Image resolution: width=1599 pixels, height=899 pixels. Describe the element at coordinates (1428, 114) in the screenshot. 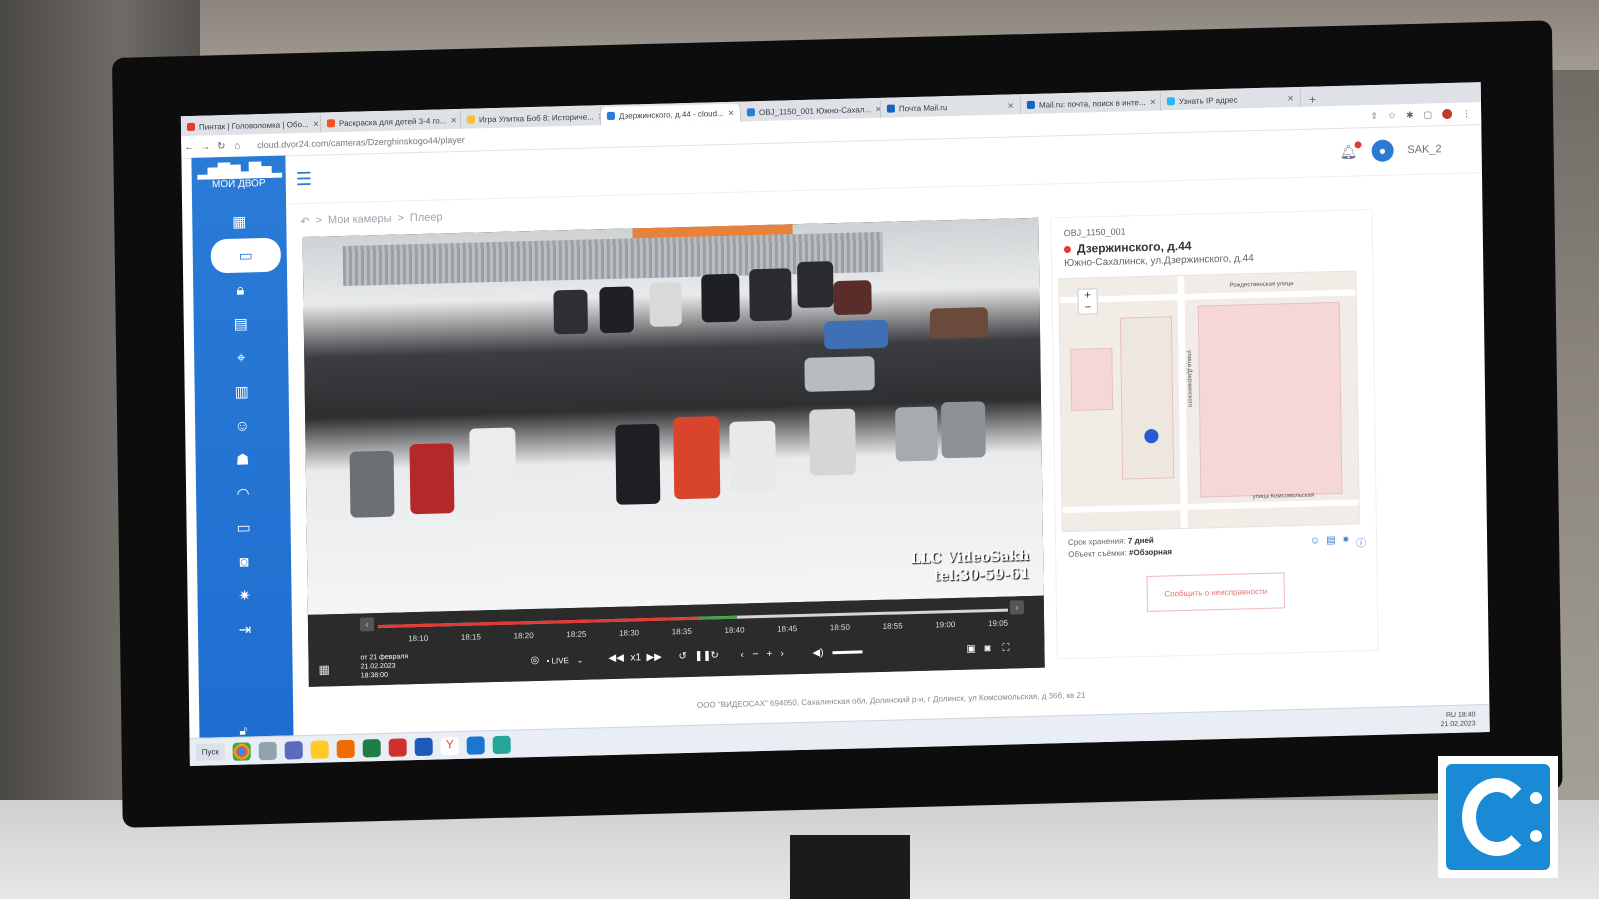

I see `sidepanel-icon: ▢` at that location.